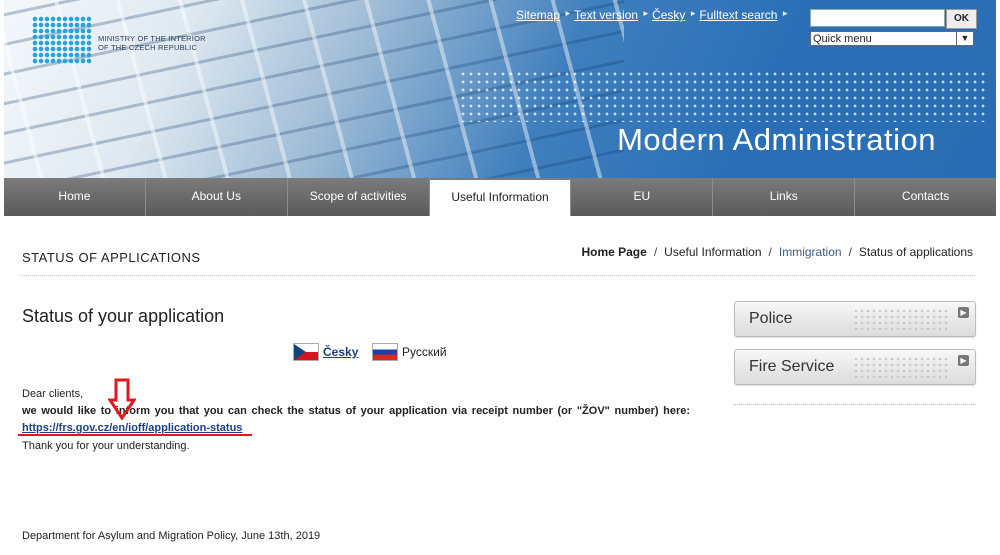 Image resolution: width=1000 pixels, height=555 pixels. Describe the element at coordinates (53, 394) in the screenshot. I see `greeting: Dear clients,` at that location.